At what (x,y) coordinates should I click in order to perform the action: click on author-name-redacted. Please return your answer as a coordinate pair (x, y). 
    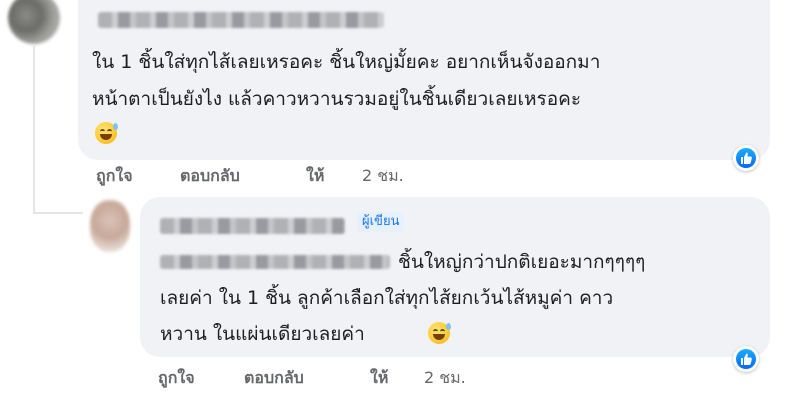
    Looking at the image, I should click on (252, 226).